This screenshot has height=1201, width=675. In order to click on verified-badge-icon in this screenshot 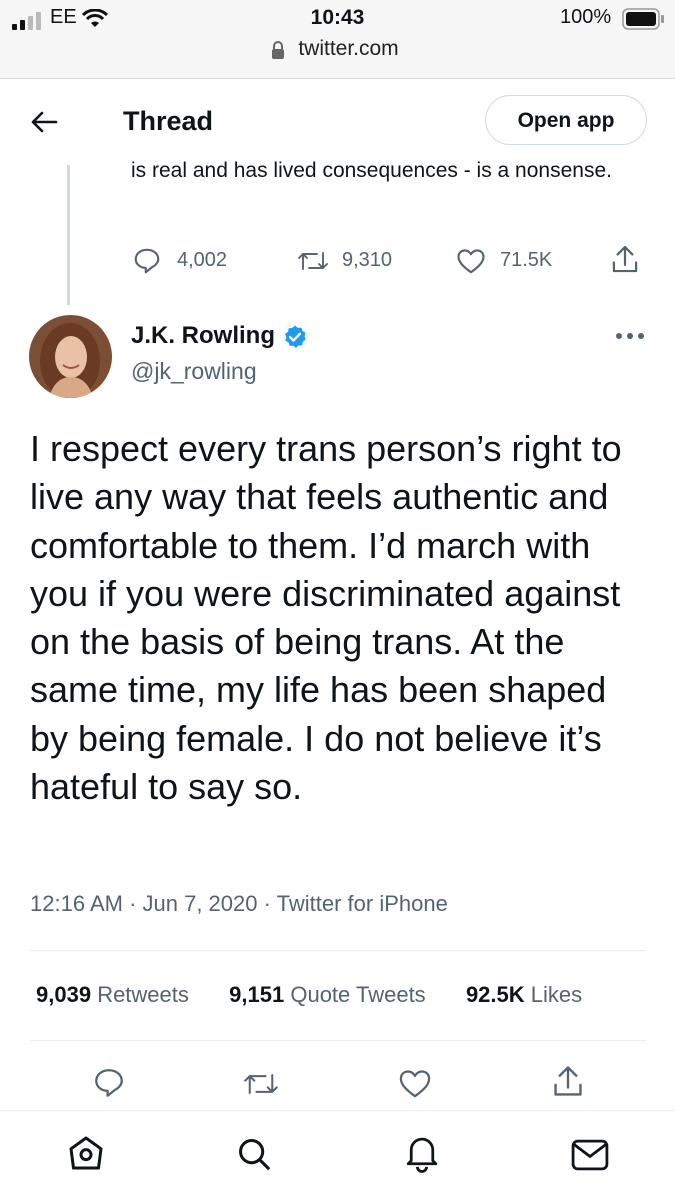, I will do `click(295, 336)`.